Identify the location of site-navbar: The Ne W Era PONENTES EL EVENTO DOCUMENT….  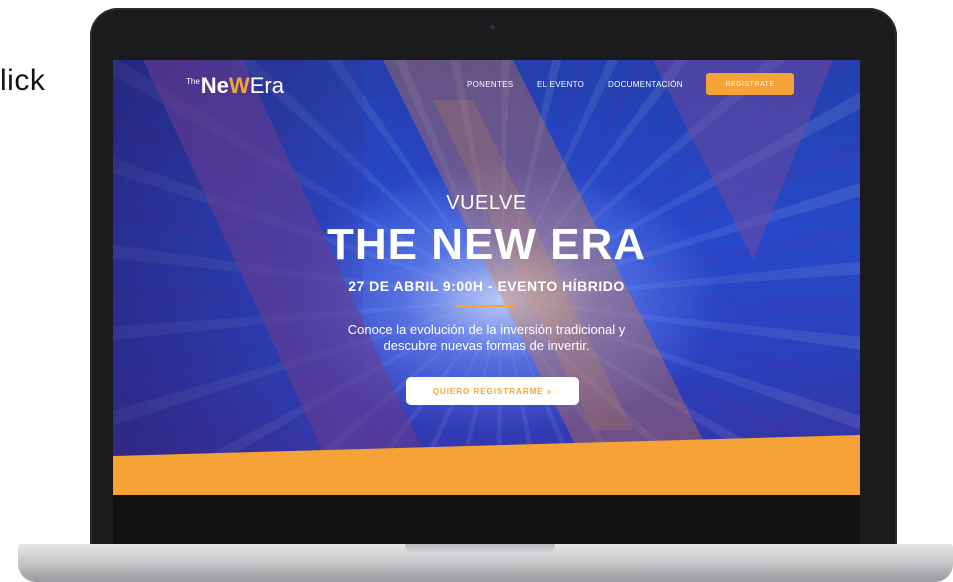
(486, 85).